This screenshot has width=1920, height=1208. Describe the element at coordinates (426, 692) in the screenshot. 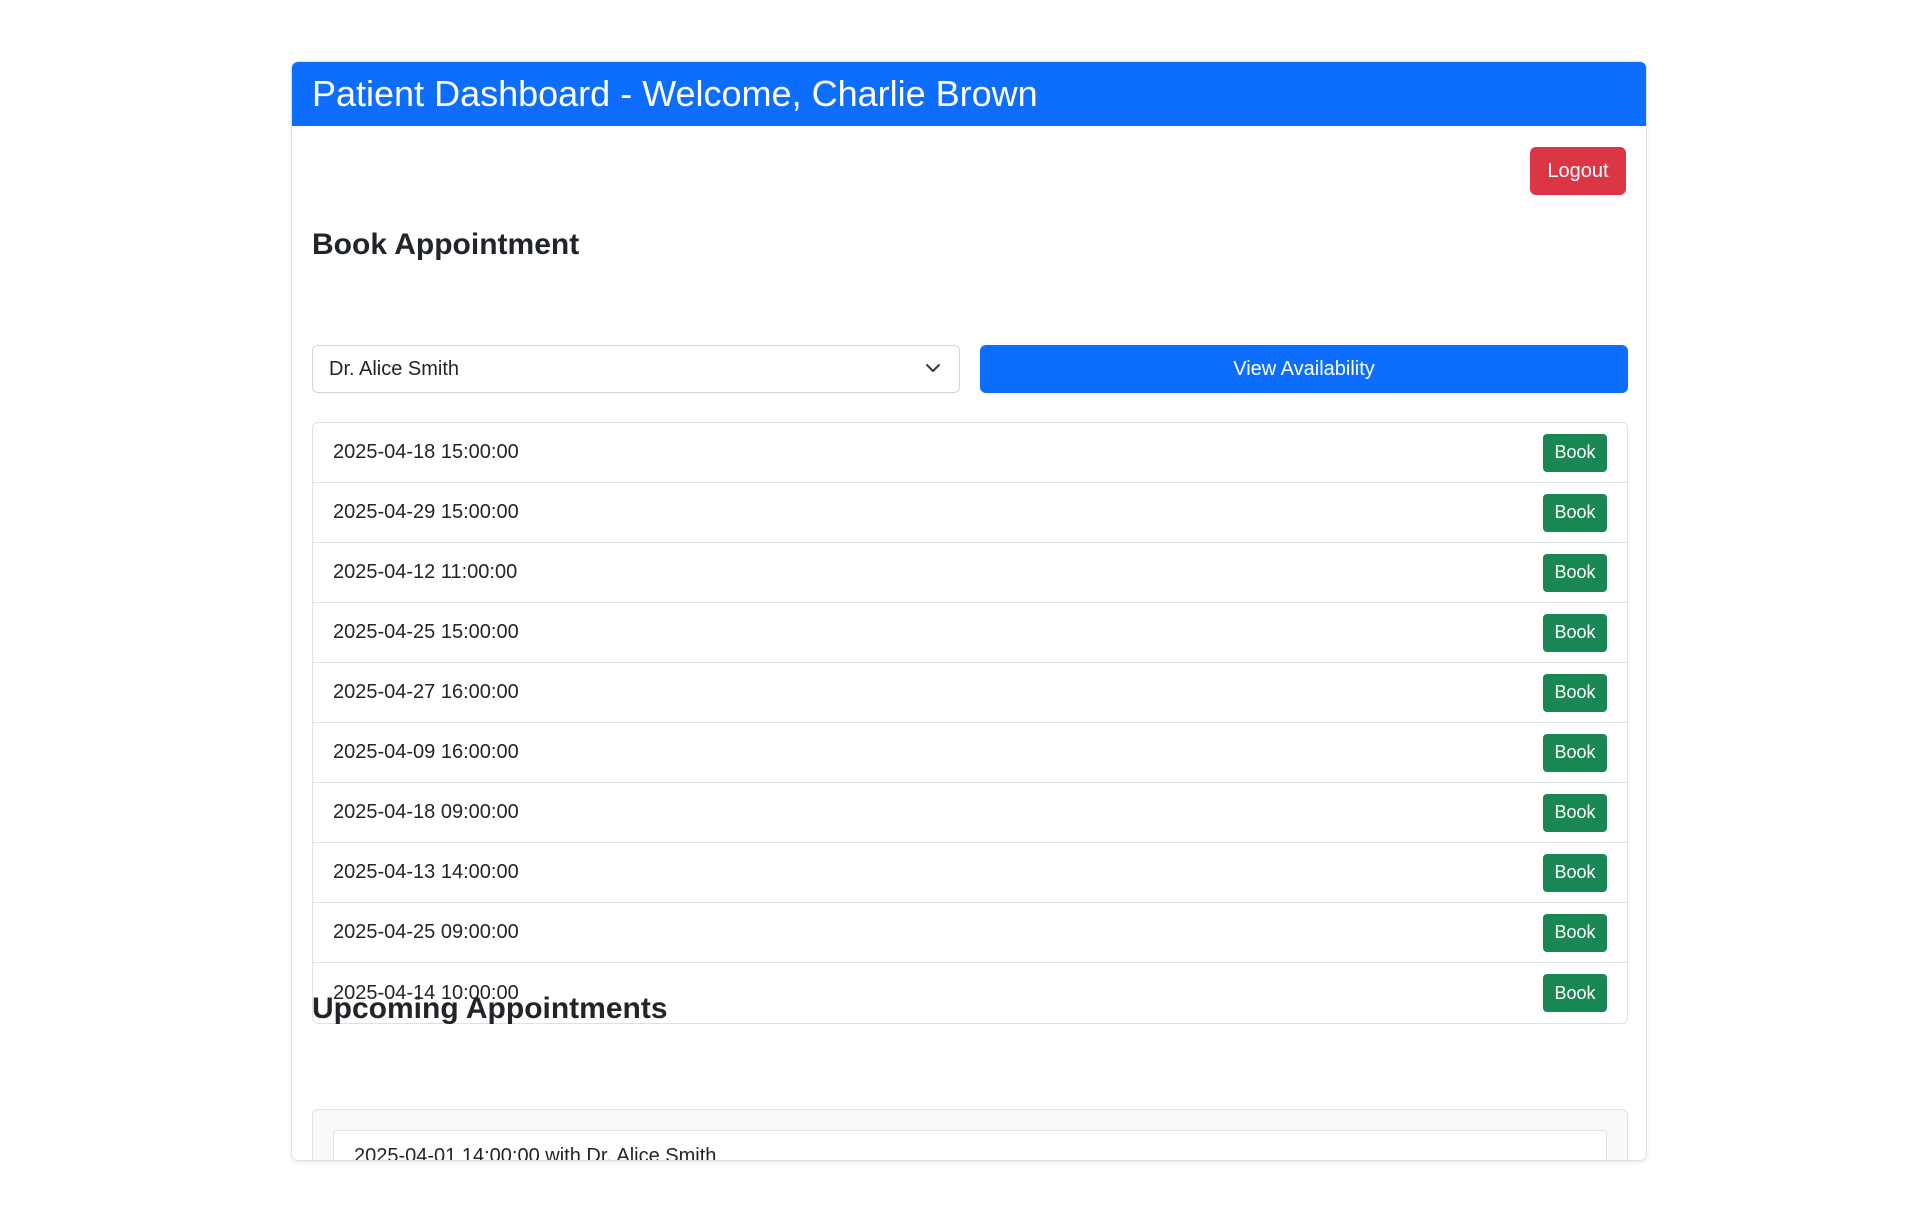

I see `slot-datetime: 2025-04-27 16:00:00` at that location.